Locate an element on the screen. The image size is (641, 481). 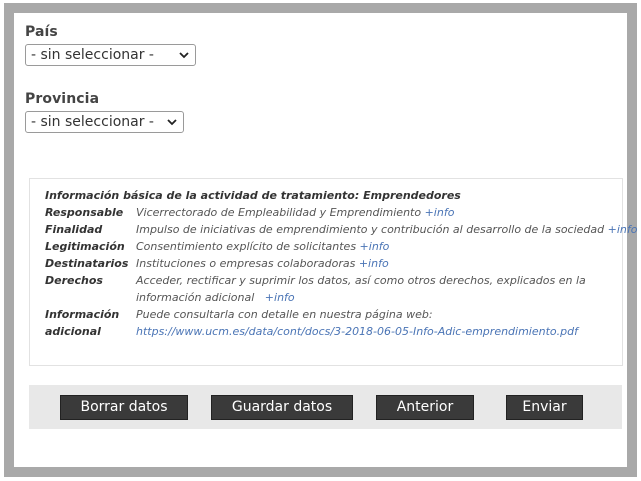
country-label: País is located at coordinates (41, 32).